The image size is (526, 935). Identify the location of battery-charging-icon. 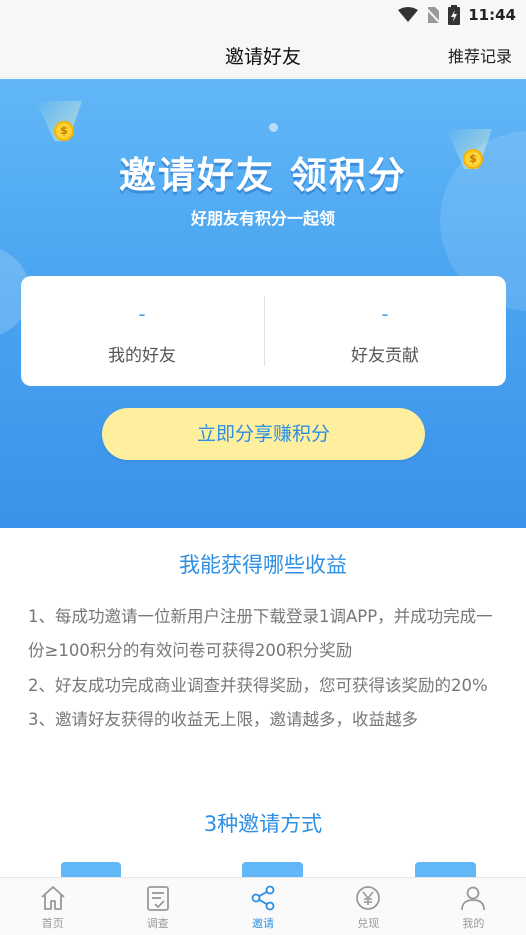
(454, 15).